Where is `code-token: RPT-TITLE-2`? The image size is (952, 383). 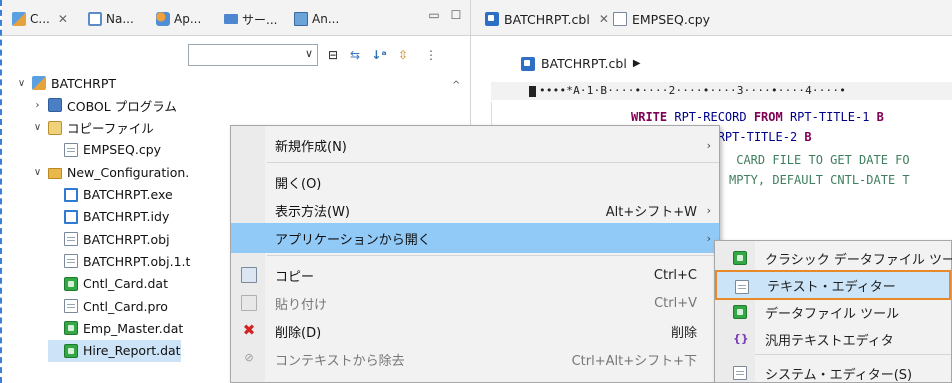
code-token: RPT-TITLE-2 is located at coordinates (757, 137).